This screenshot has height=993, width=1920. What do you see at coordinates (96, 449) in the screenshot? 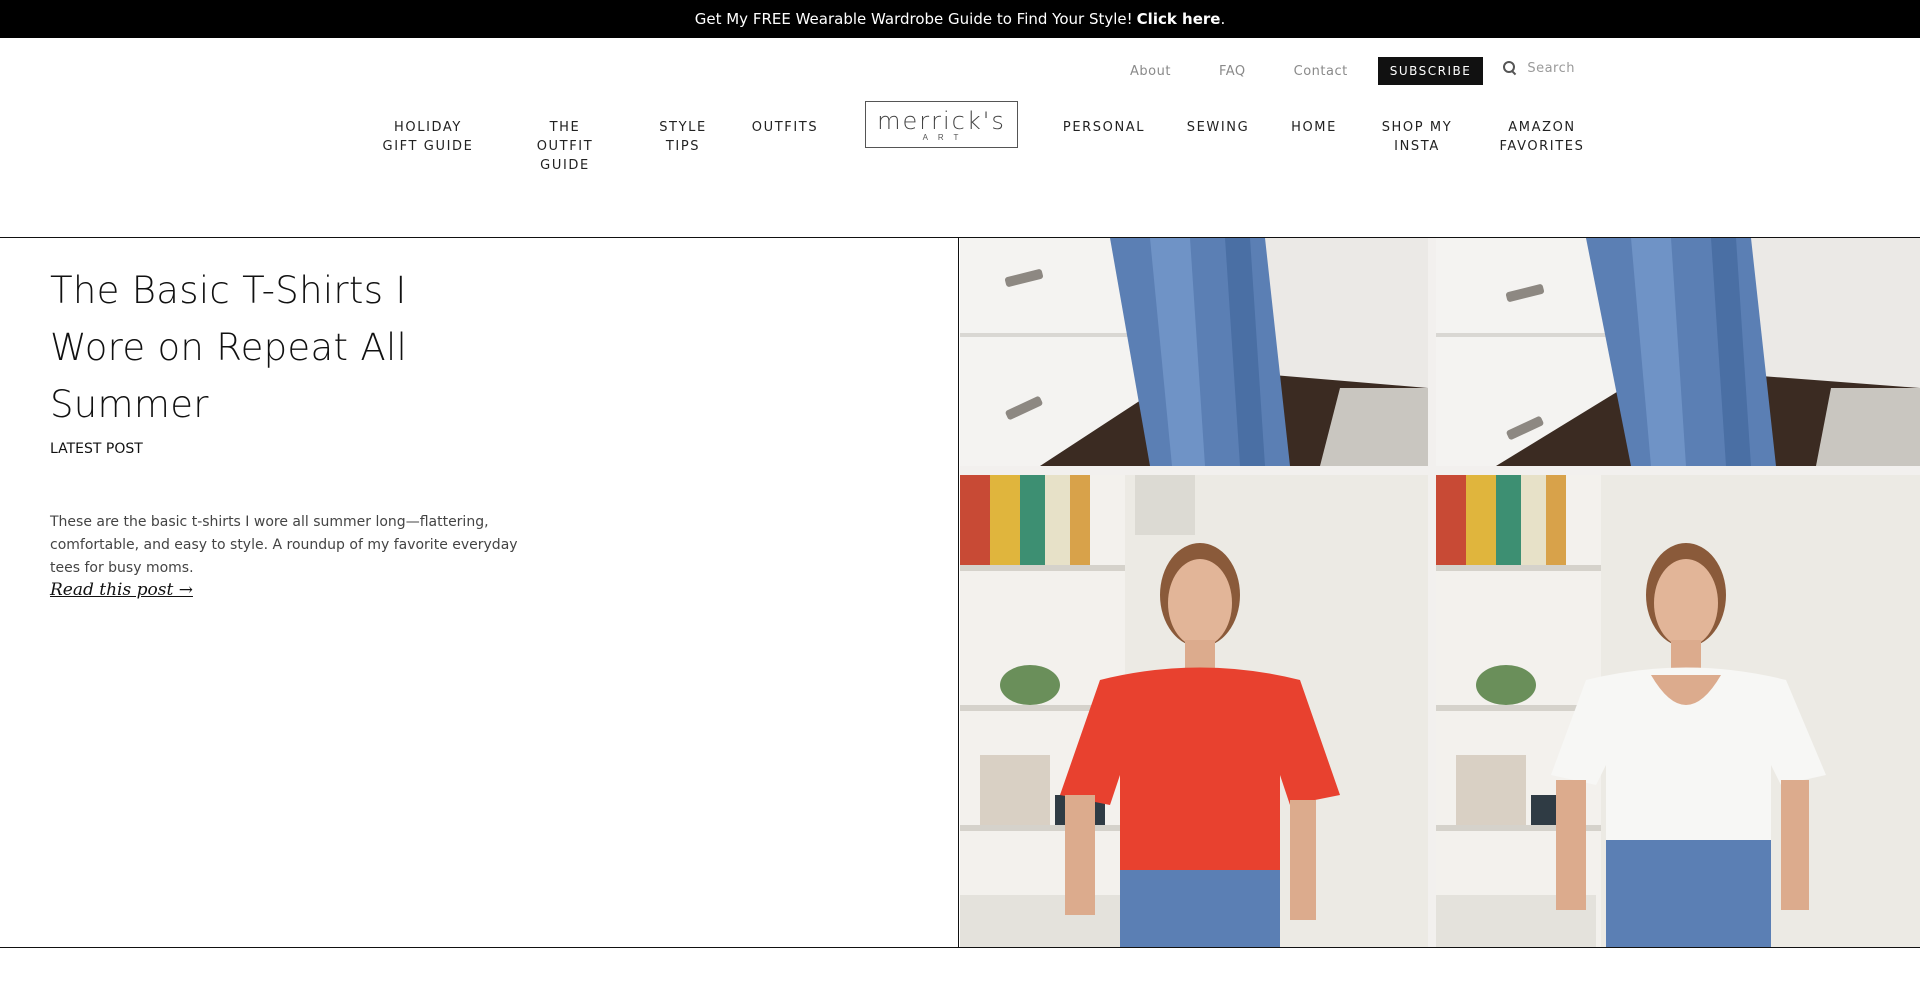
I see `post-label: LATEST POST` at bounding box center [96, 449].